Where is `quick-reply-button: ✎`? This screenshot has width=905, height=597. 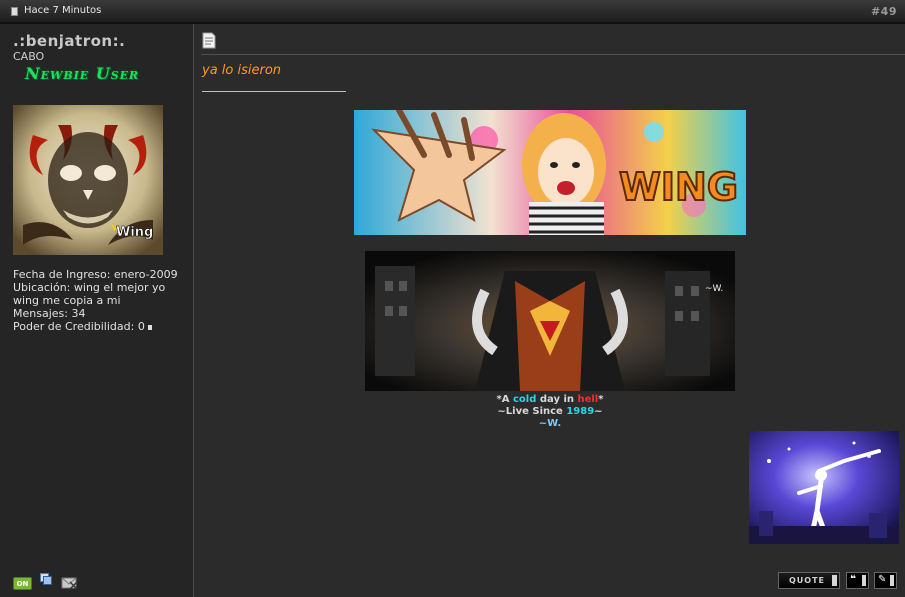
quick-reply-button: ✎ is located at coordinates (885, 580).